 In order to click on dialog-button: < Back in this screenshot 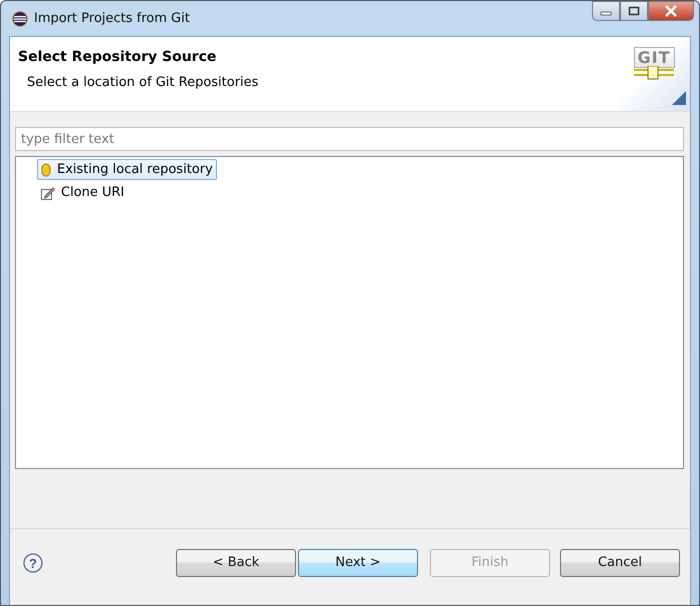, I will do `click(236, 562)`.